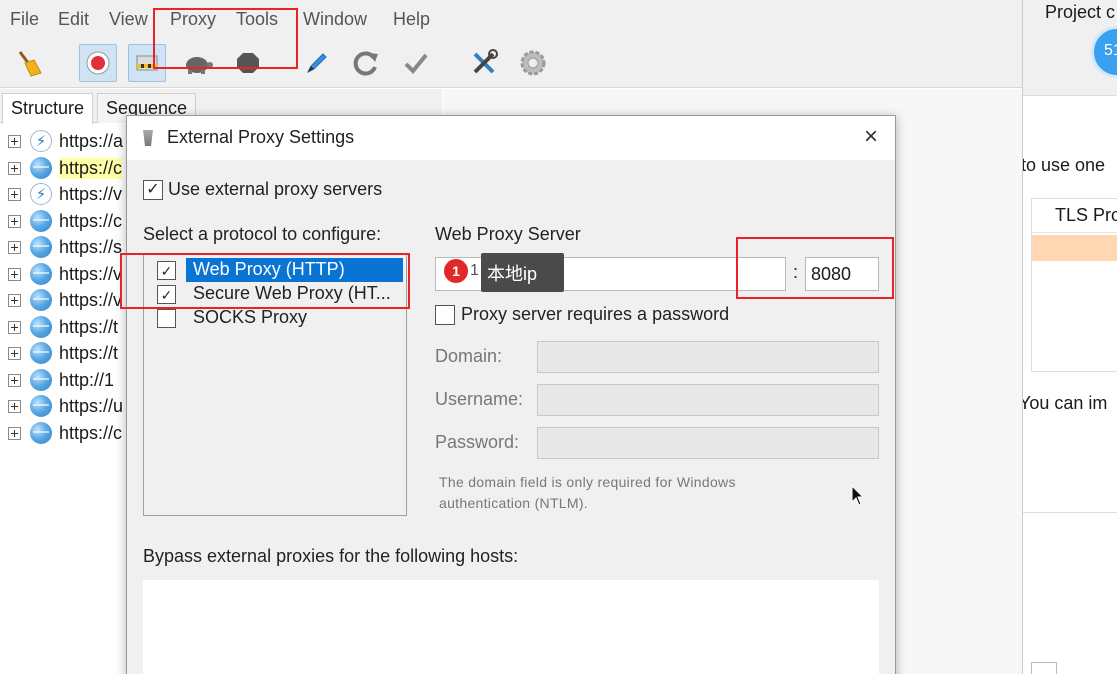 Image resolution: width=1117 pixels, height=674 pixels. Describe the element at coordinates (166, 318) in the screenshot. I see `protocol-checkbox` at that location.